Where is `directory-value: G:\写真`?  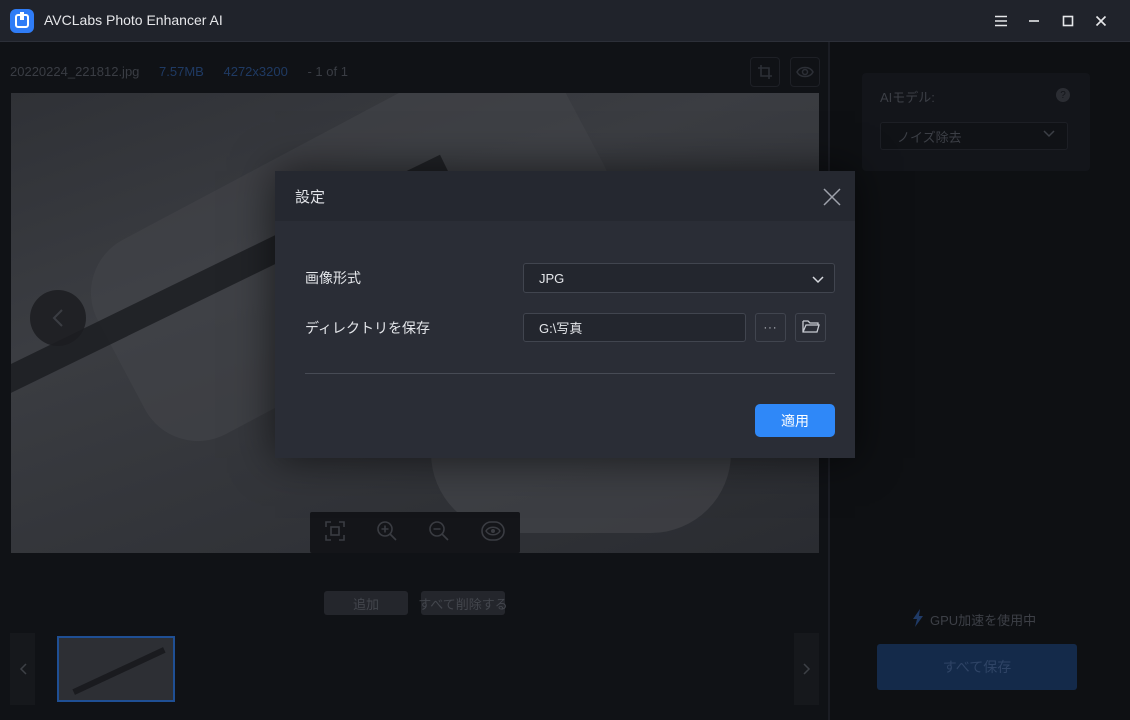
directory-value: G:\写真 is located at coordinates (561, 328).